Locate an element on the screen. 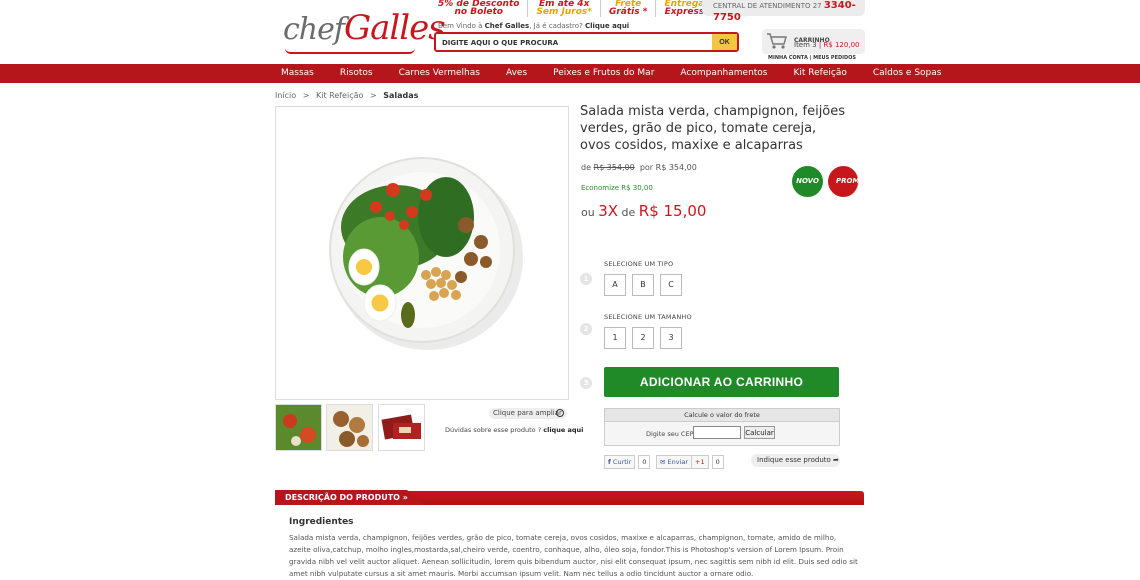 The image size is (1140, 580). inst-times: 3X is located at coordinates (608, 211).